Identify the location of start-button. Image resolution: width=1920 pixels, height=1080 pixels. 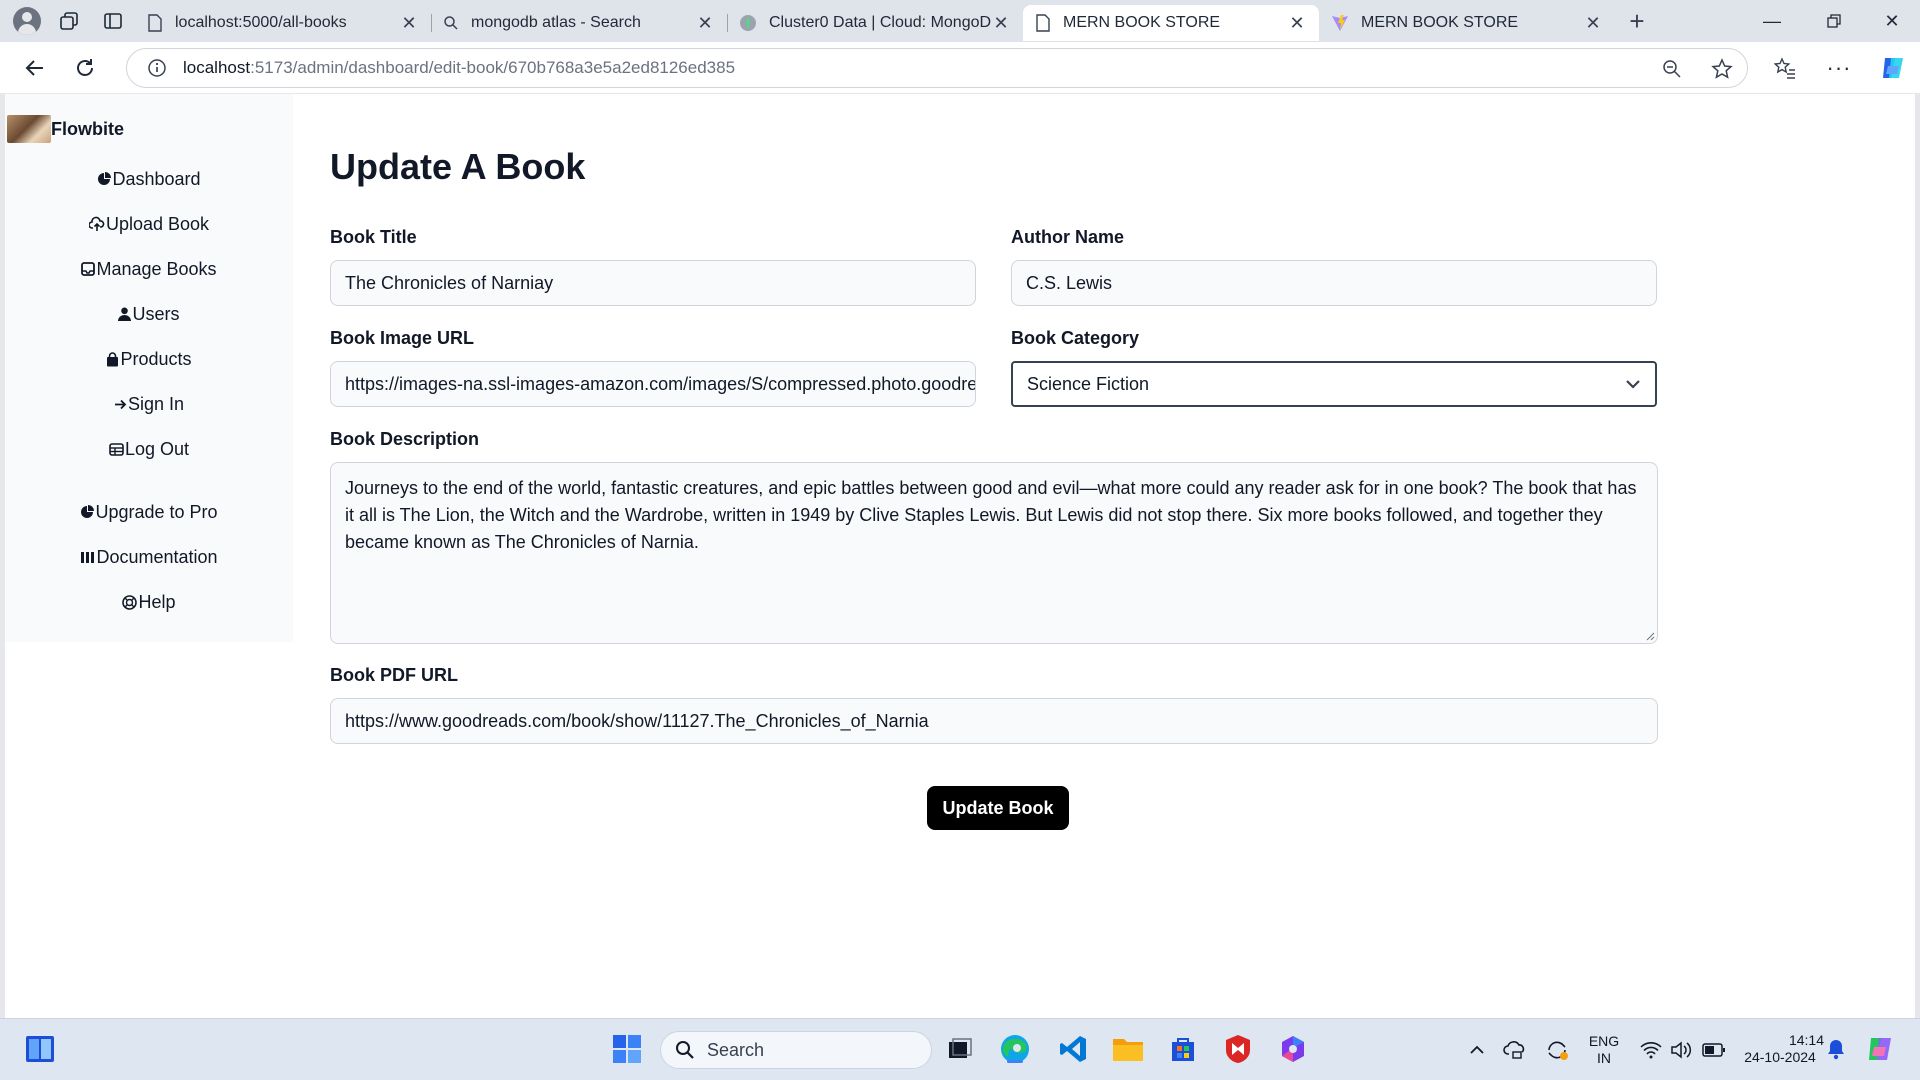
(627, 1049).